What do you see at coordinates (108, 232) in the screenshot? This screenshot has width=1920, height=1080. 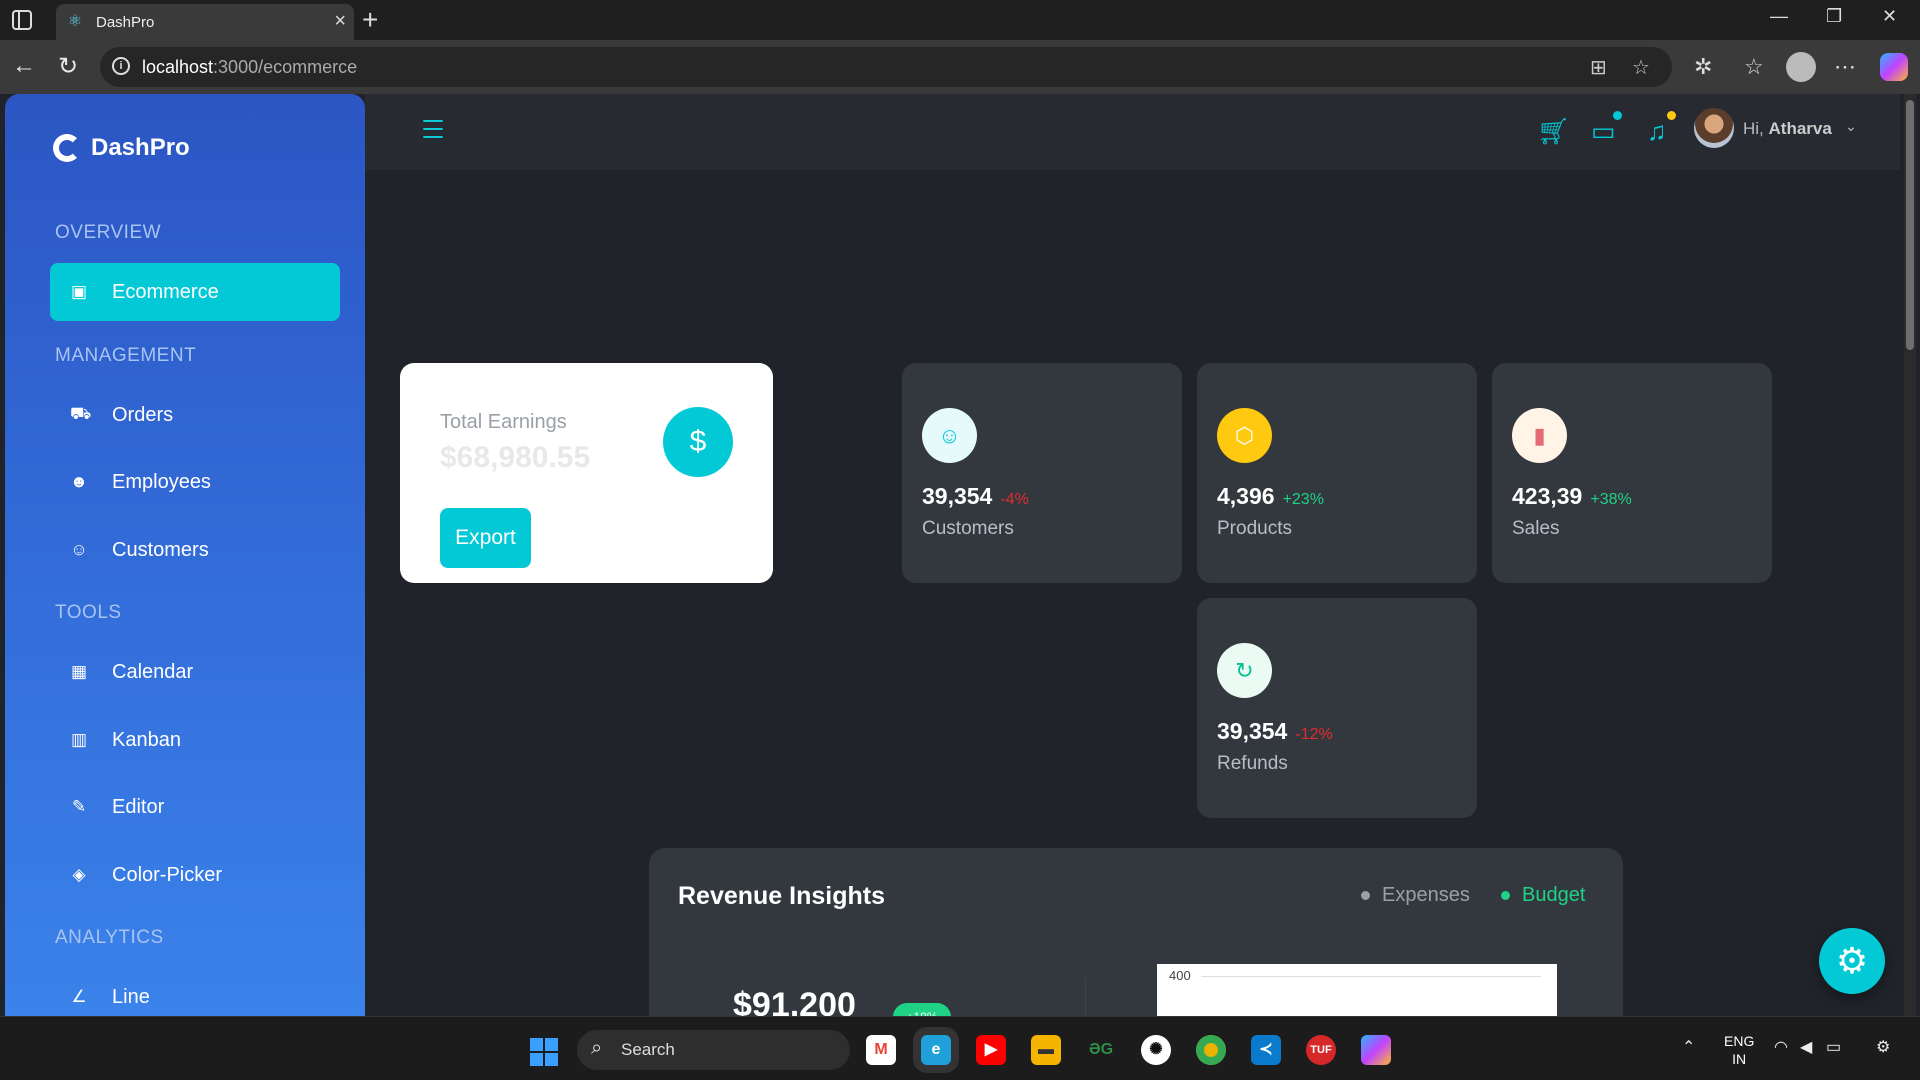 I see `section-overview: OVERVIEW` at bounding box center [108, 232].